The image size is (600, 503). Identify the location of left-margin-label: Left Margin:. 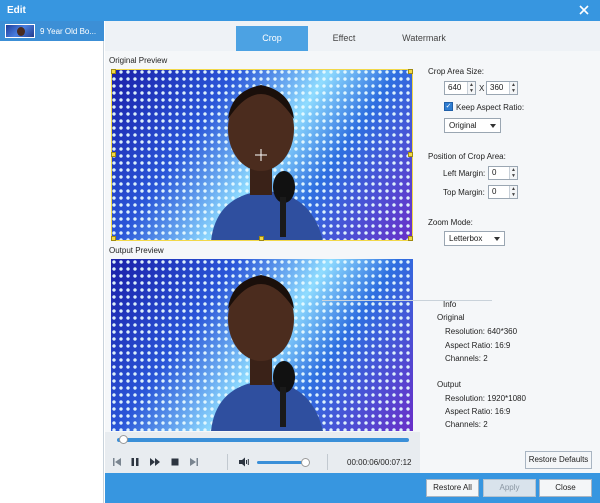
(464, 173).